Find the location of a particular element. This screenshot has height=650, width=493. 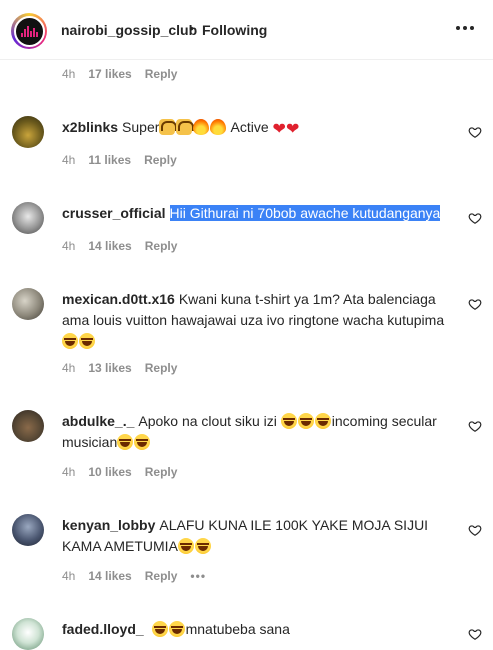

comment-options-icon: ••• is located at coordinates (198, 576).